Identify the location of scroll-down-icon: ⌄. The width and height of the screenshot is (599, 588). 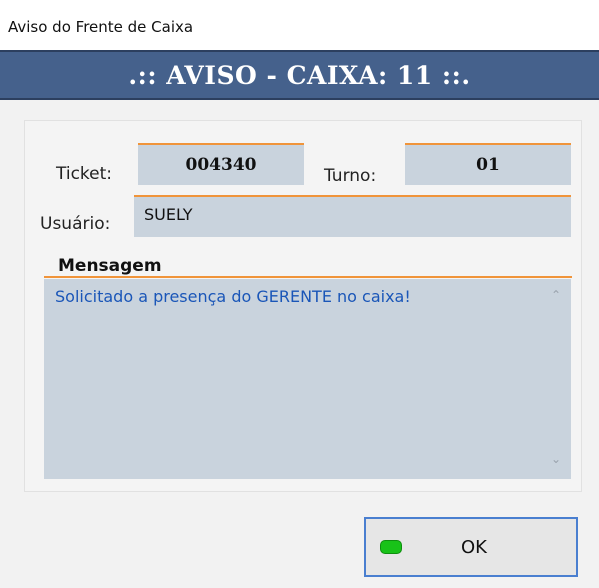
(556, 459).